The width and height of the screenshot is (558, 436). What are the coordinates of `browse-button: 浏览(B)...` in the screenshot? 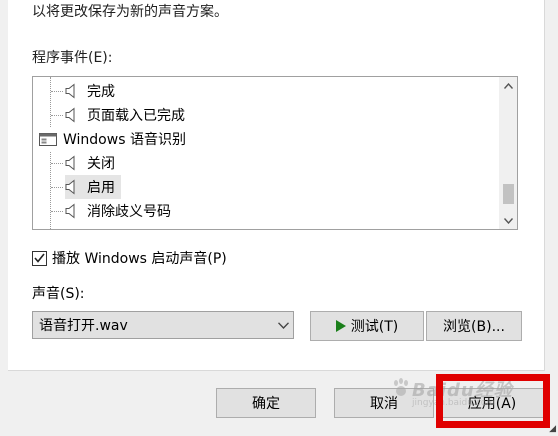 It's located at (474, 326).